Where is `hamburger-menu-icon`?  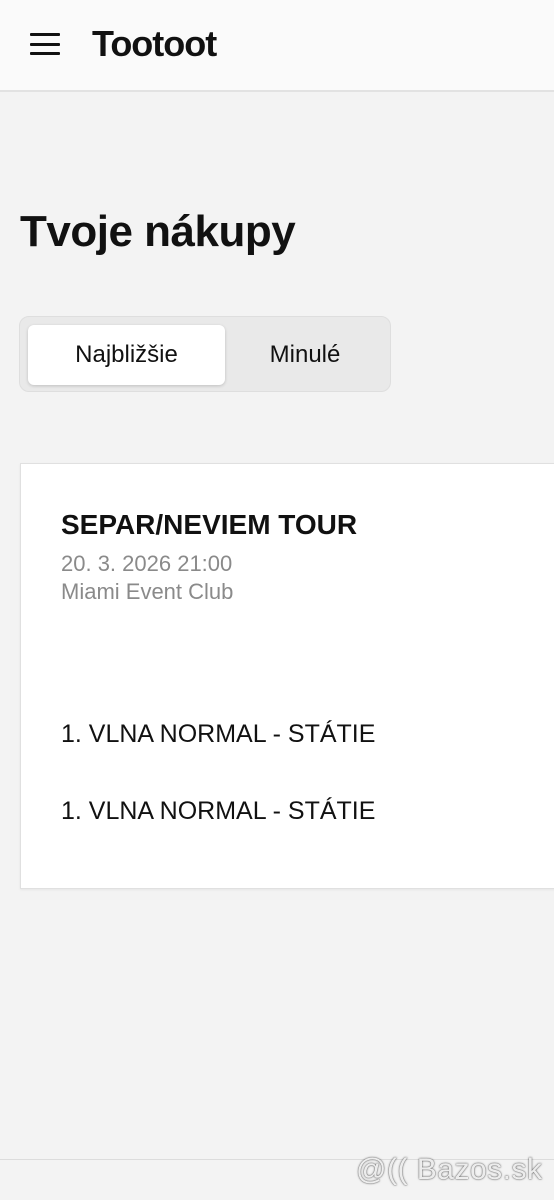
hamburger-menu-icon is located at coordinates (47, 44).